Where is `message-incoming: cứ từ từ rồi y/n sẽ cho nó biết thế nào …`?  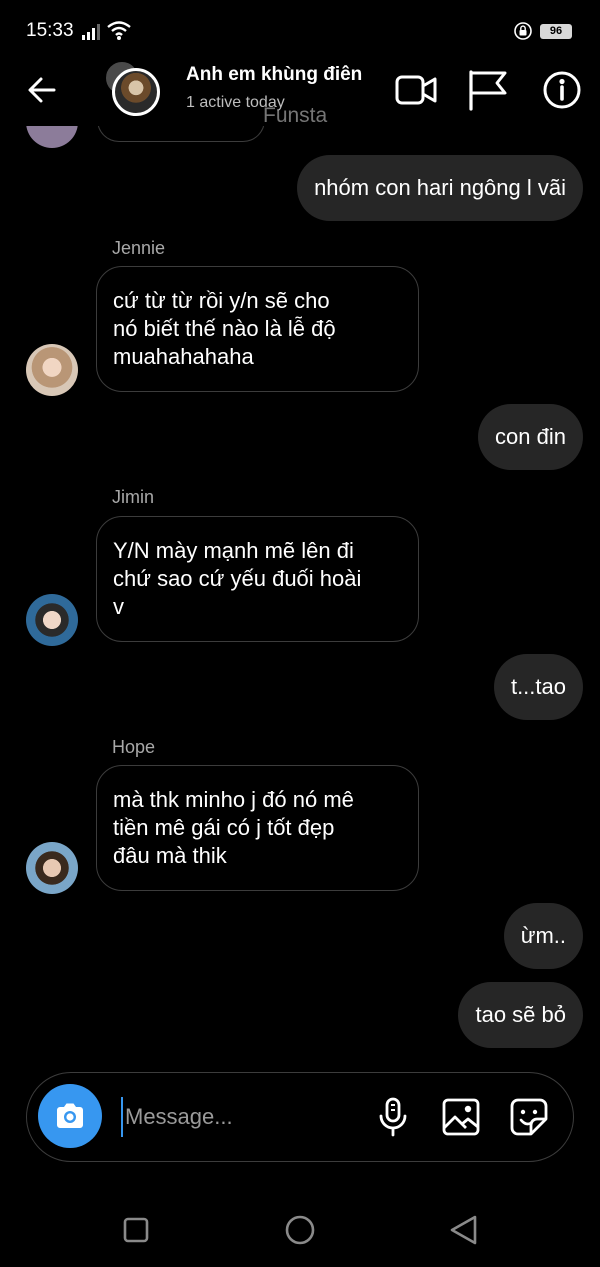
message-incoming: cứ từ từ rồi y/n sẽ cho nó biết thế nào … is located at coordinates (257, 329).